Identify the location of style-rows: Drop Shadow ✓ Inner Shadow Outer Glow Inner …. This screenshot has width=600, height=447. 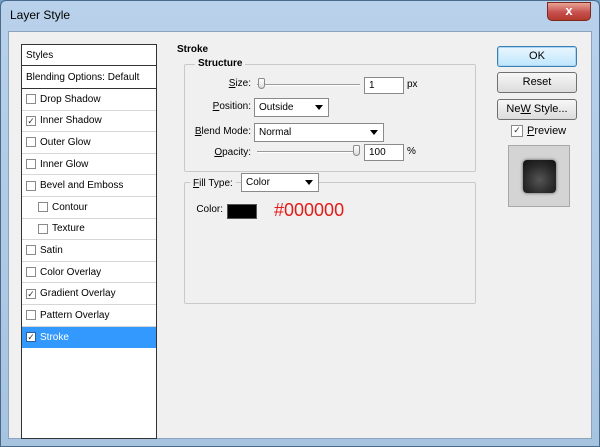
(89, 219).